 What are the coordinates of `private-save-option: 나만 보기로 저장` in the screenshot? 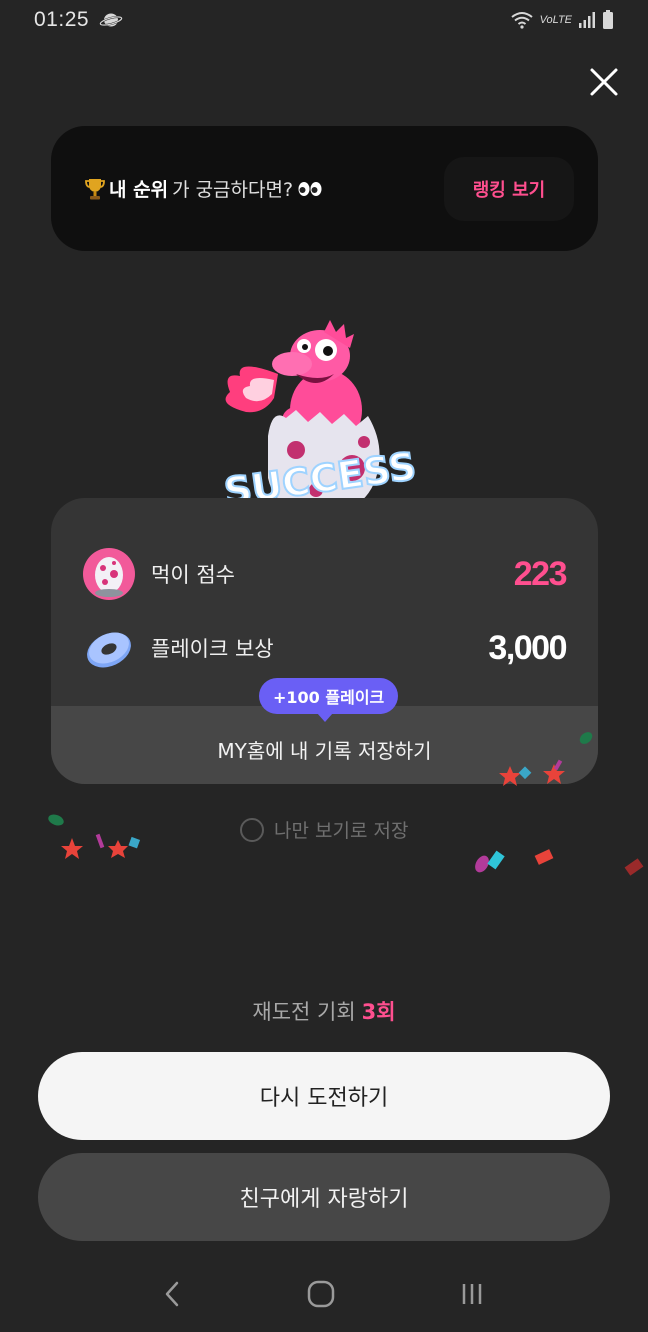 It's located at (324, 829).